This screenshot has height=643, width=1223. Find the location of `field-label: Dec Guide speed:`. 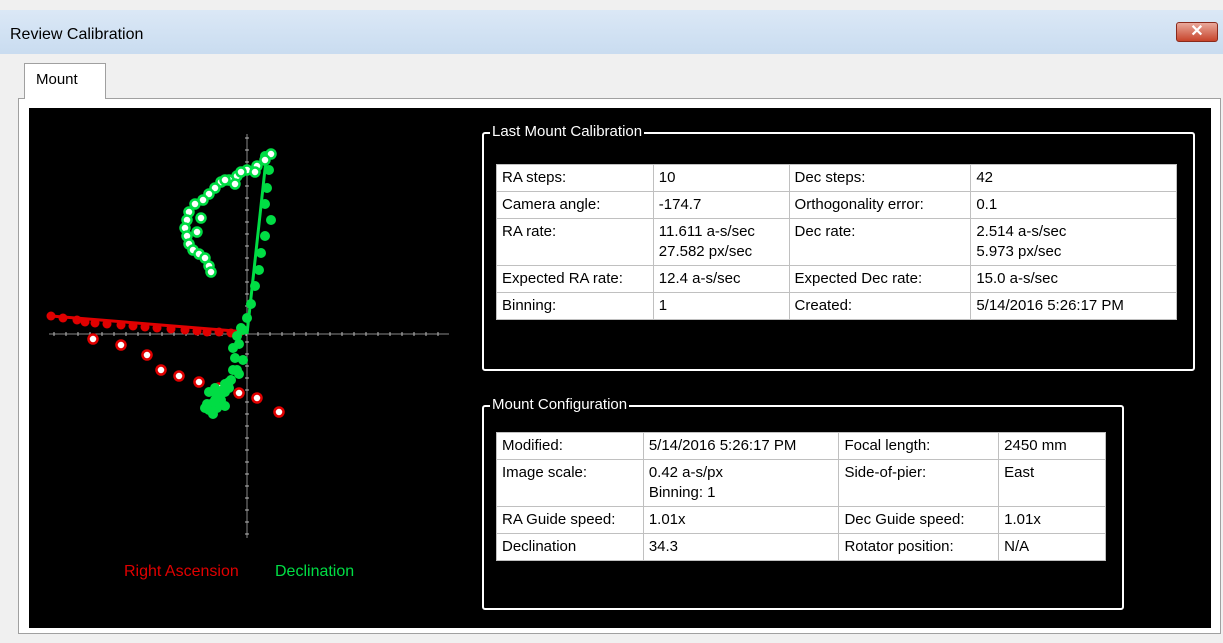

field-label: Dec Guide speed: is located at coordinates (919, 520).